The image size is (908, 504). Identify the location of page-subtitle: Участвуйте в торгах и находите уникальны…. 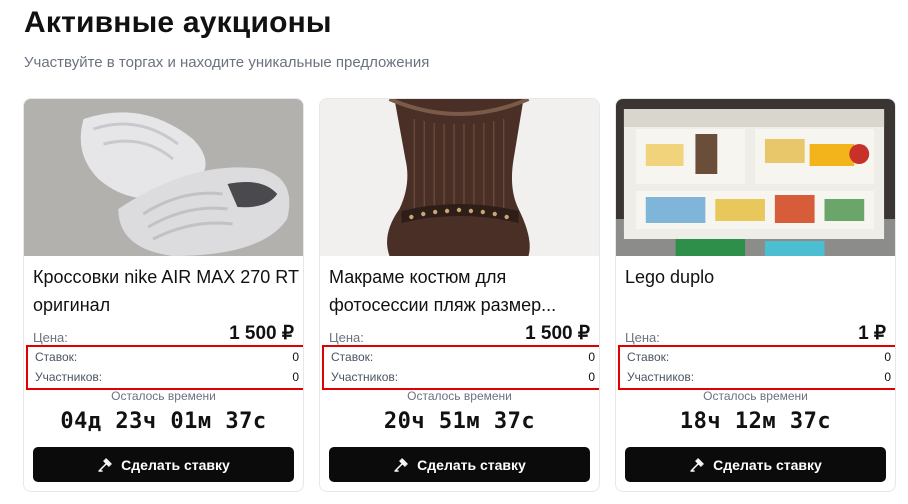
(227, 62).